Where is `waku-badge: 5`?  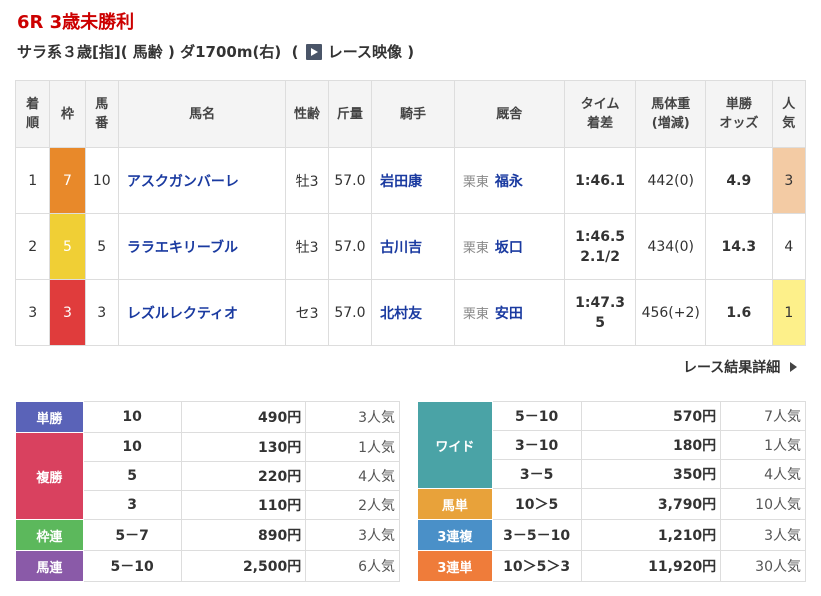
waku-badge: 5 is located at coordinates (67, 246).